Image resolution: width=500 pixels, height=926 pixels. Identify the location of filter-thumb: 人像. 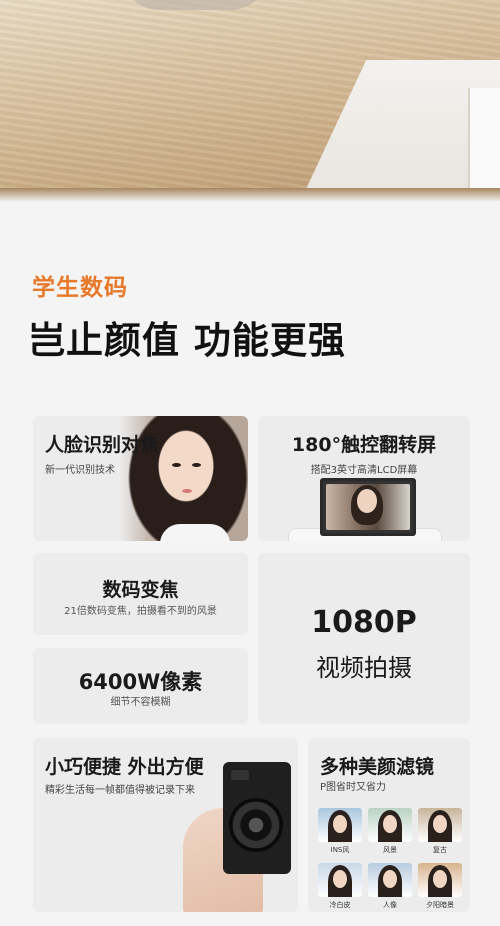
(390, 886).